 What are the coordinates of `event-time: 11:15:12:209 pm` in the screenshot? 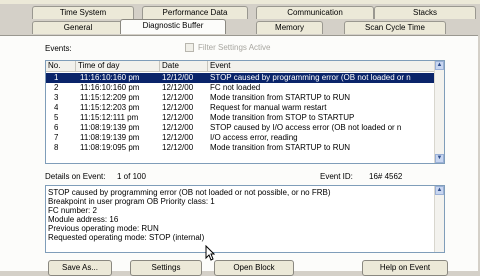 It's located at (110, 97).